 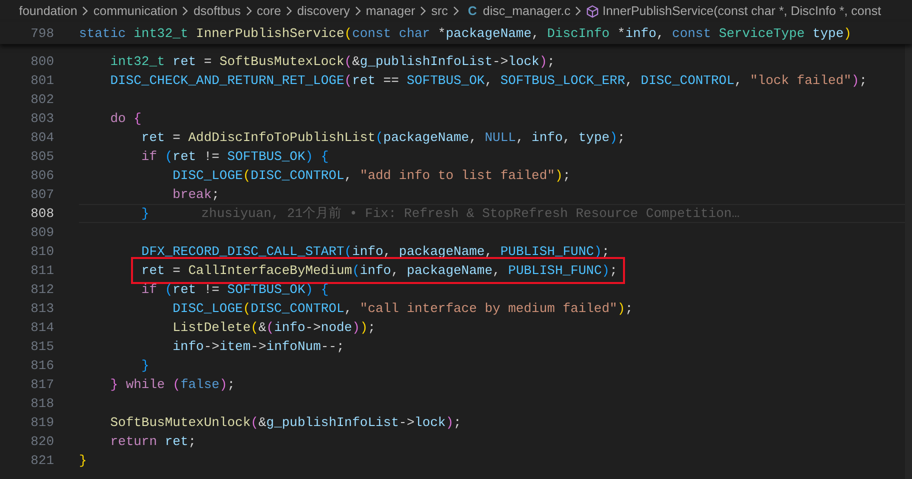 I want to click on breadcrumb-item: core, so click(x=269, y=11).